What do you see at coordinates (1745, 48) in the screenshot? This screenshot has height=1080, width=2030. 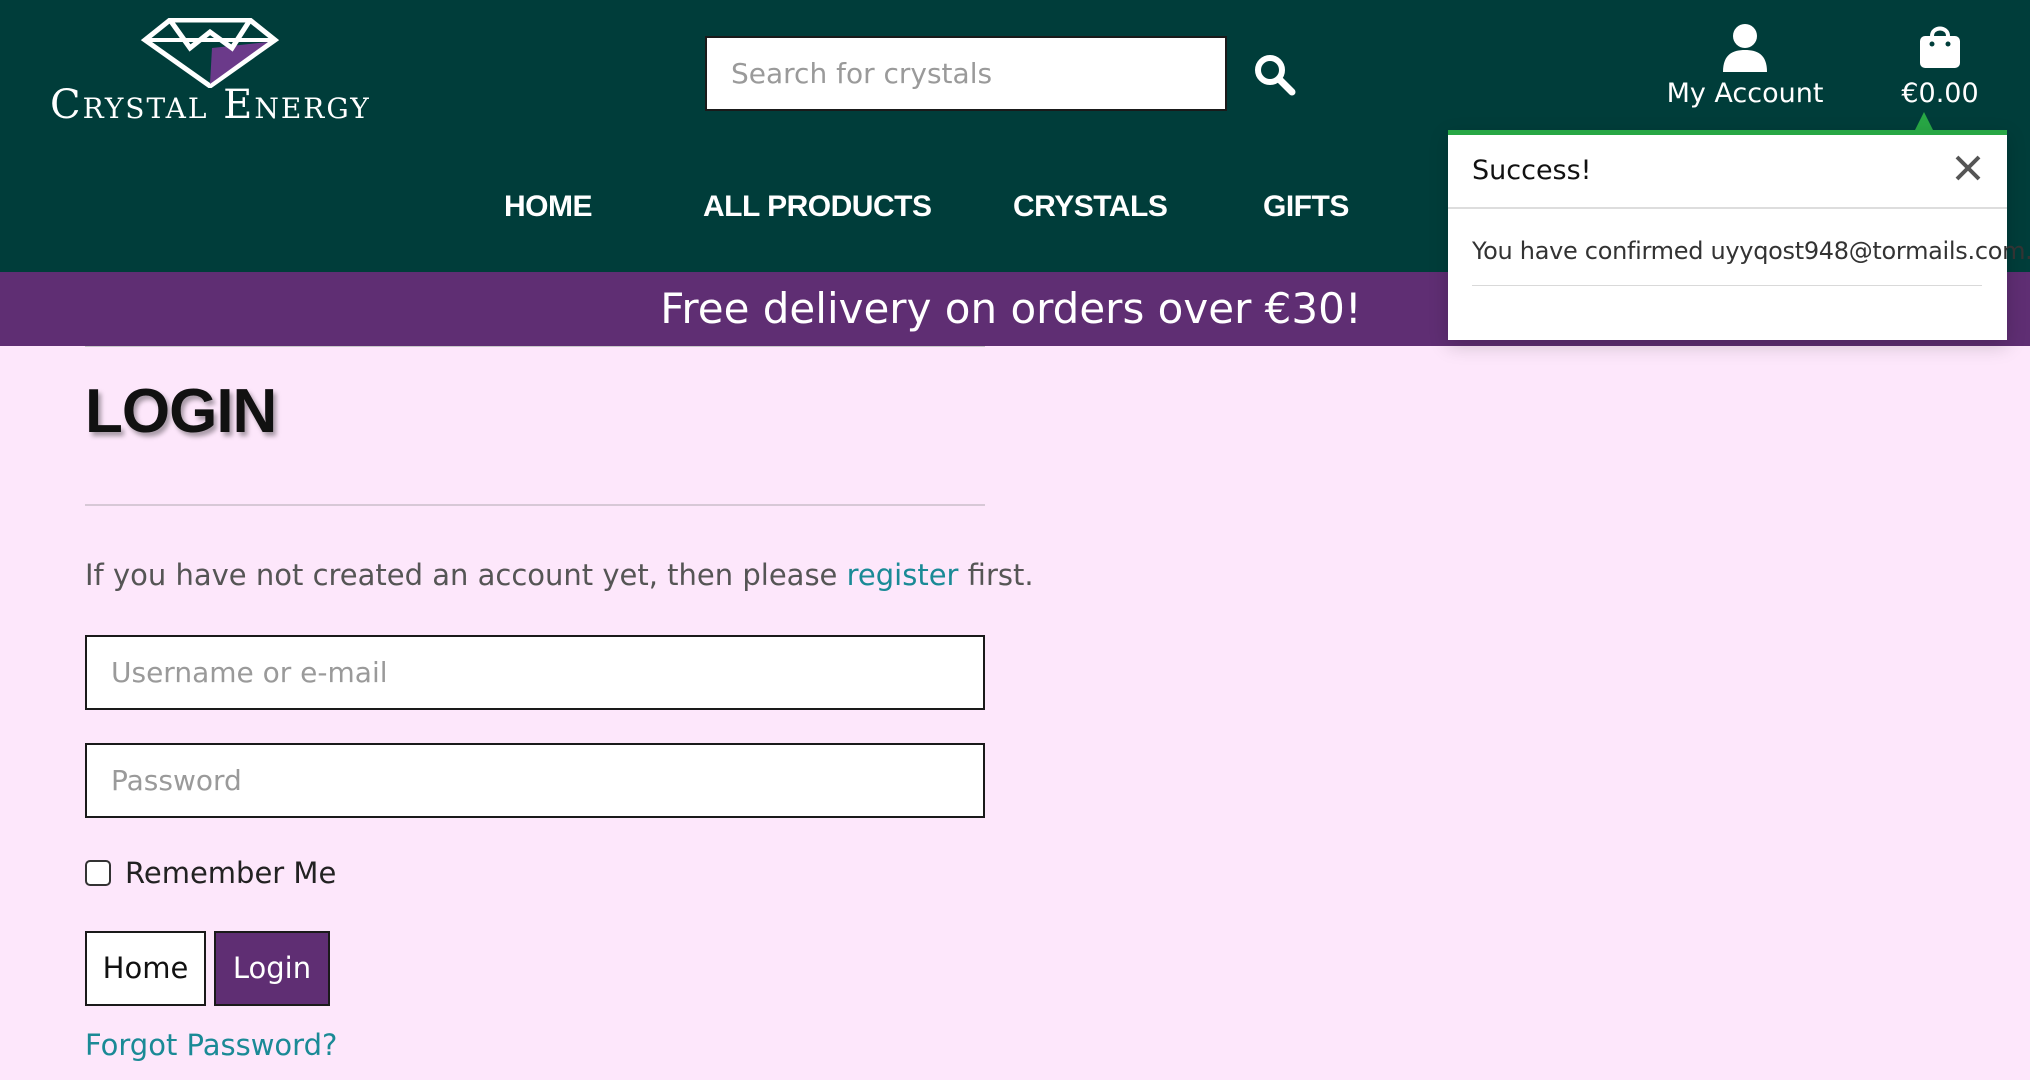 I see `user-icon` at bounding box center [1745, 48].